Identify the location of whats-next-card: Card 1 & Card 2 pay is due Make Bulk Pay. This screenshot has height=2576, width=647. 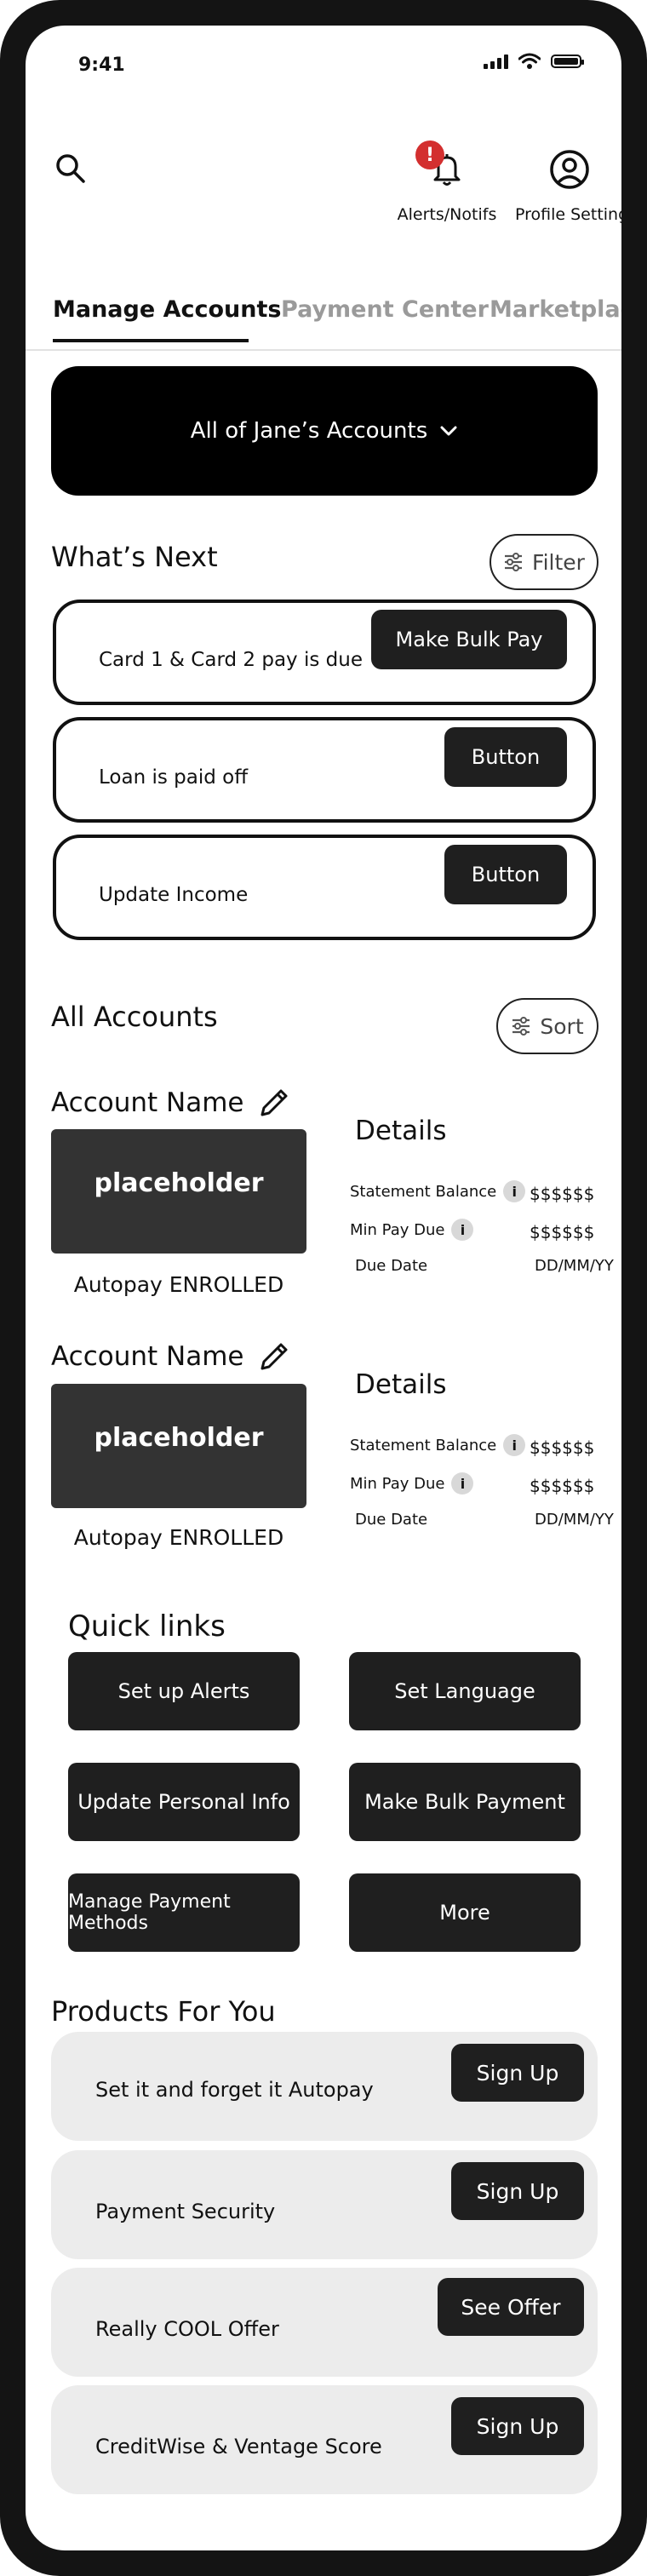
(324, 652).